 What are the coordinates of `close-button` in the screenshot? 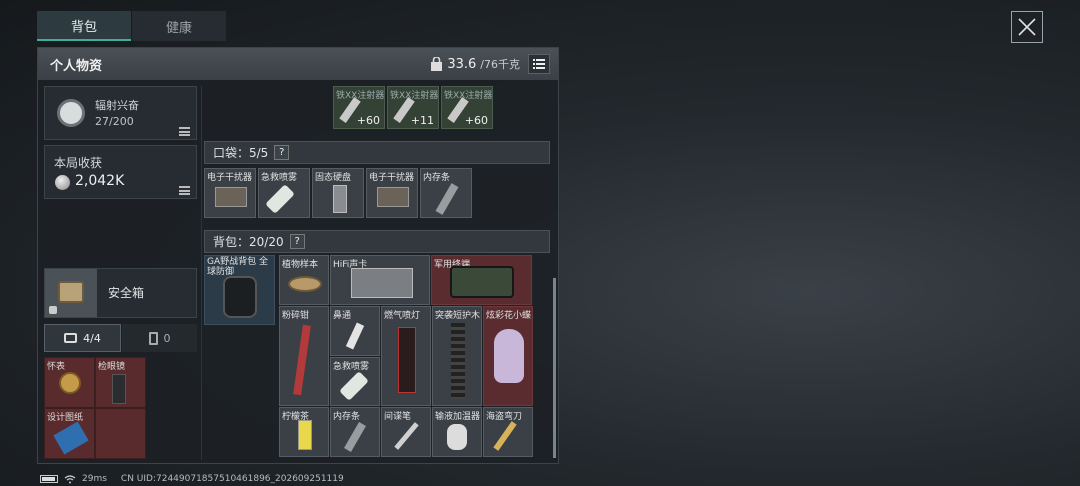 It's located at (1027, 27).